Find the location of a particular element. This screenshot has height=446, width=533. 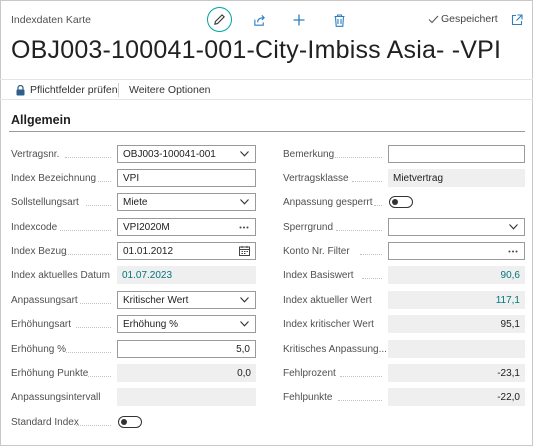

adjustment-blocked-toggle is located at coordinates (401, 202).